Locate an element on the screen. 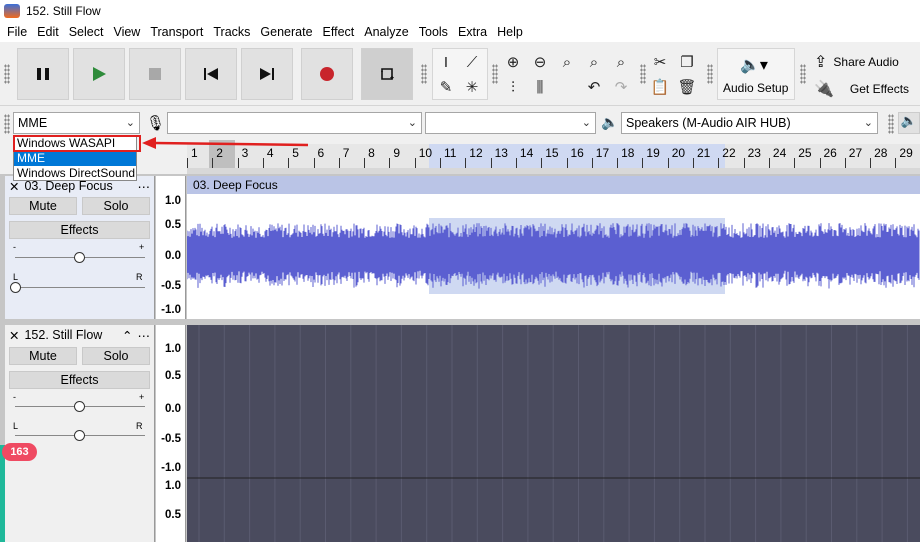 This screenshot has height=542, width=920. ruler-tick-label: 16 is located at coordinates (577, 153).